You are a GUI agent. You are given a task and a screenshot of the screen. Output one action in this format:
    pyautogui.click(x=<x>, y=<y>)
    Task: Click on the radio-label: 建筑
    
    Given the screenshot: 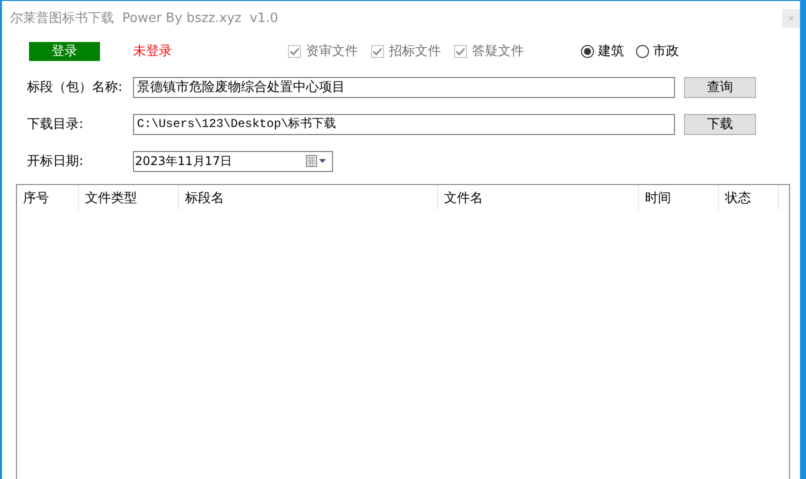 What is the action you would take?
    pyautogui.click(x=611, y=51)
    